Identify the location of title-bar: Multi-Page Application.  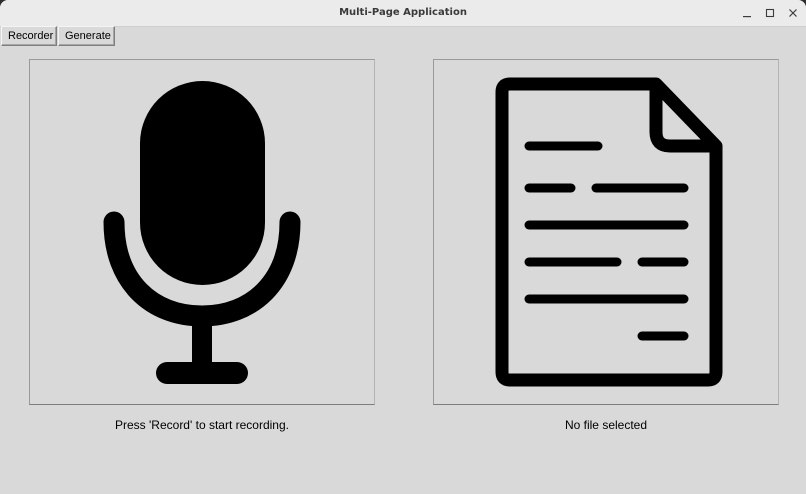
(403, 13).